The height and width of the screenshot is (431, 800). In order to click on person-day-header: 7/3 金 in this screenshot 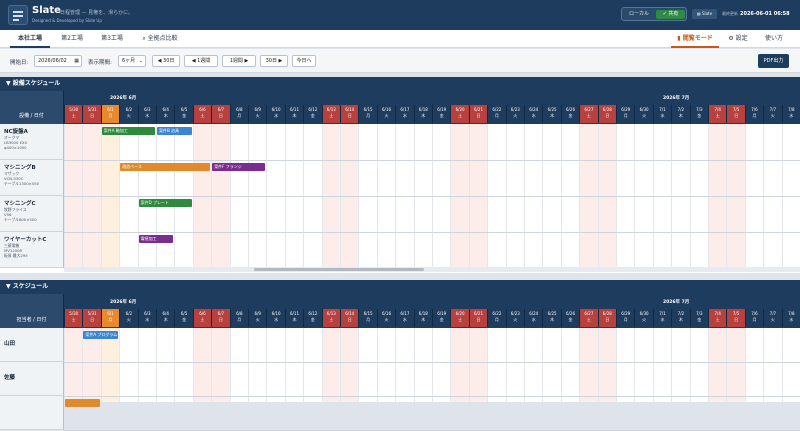, I will do `click(698, 318)`.